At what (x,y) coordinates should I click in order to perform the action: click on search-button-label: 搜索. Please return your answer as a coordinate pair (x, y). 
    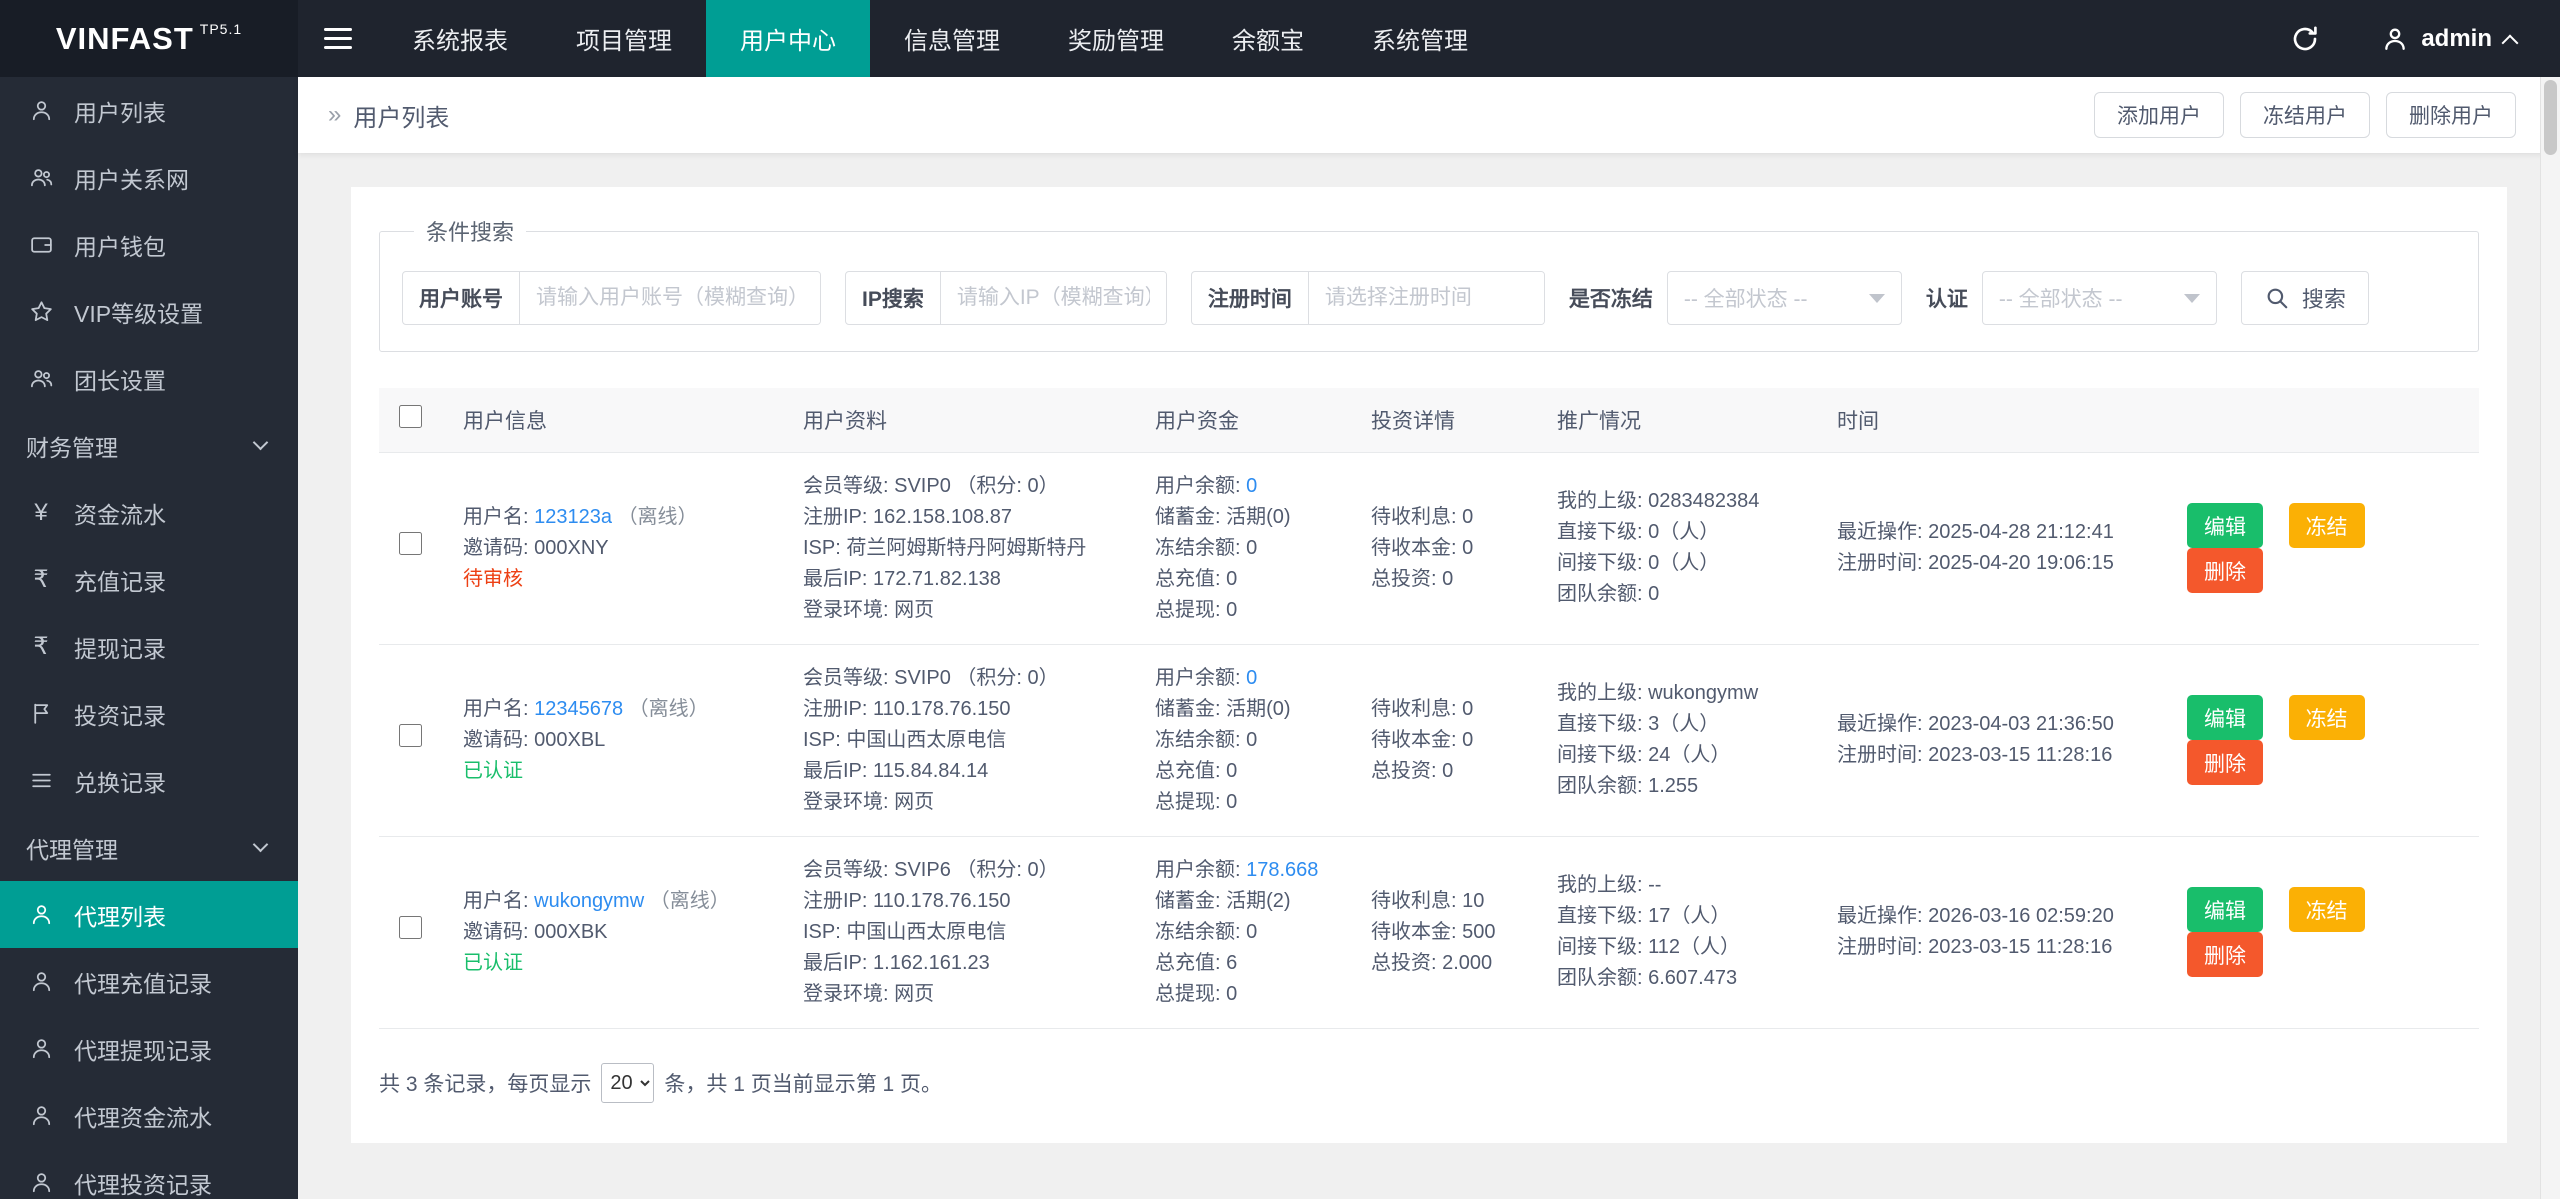
    Looking at the image, I should click on (2323, 299).